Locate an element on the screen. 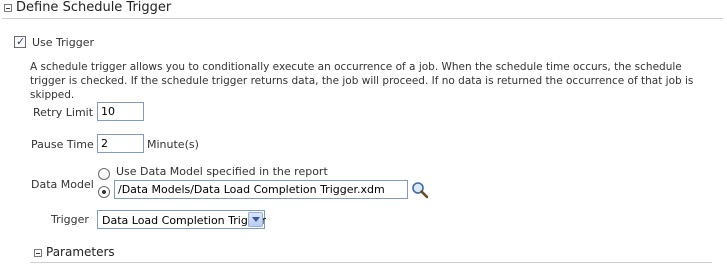  trigger-label: Trigger is located at coordinates (70, 219).